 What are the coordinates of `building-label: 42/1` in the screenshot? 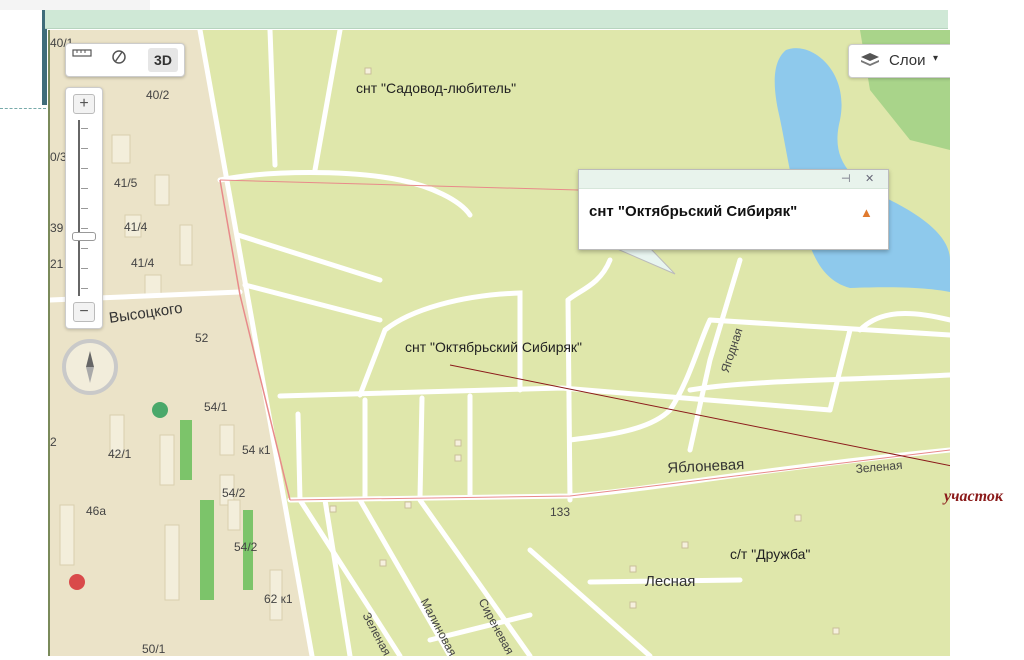 It's located at (120, 454).